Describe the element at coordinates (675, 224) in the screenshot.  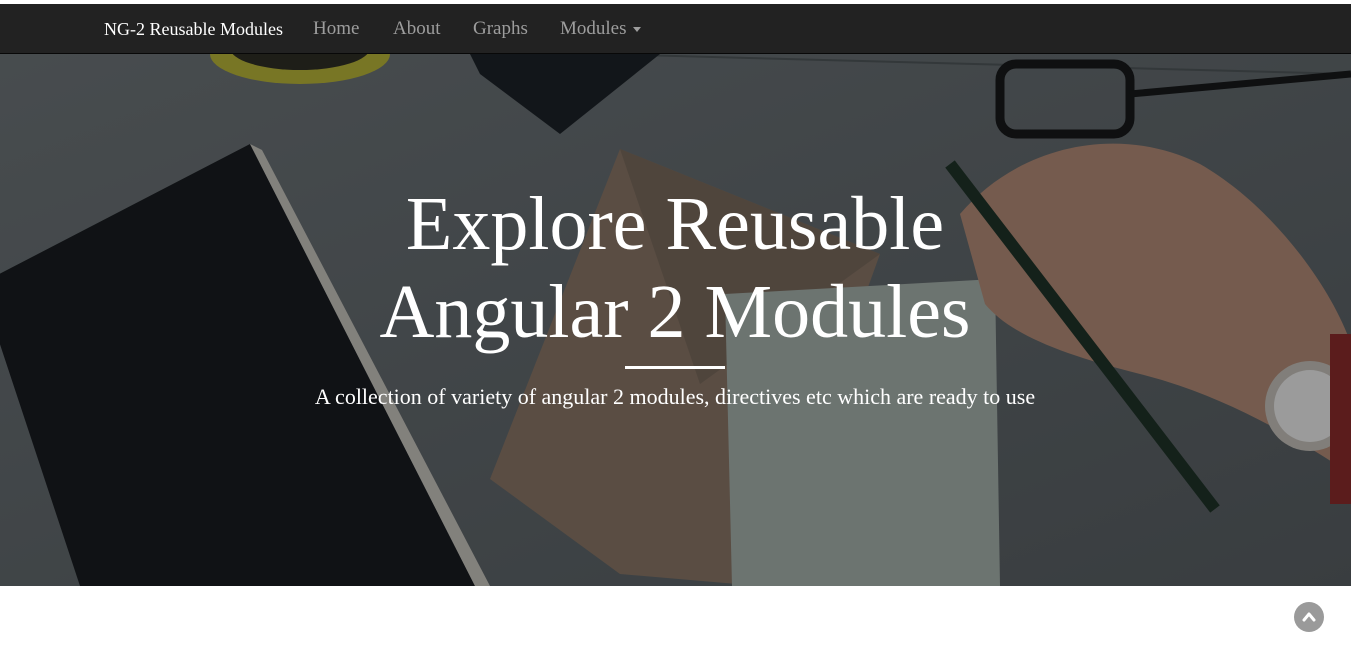
I see `hero-title-line-1: Explore Reusable` at that location.